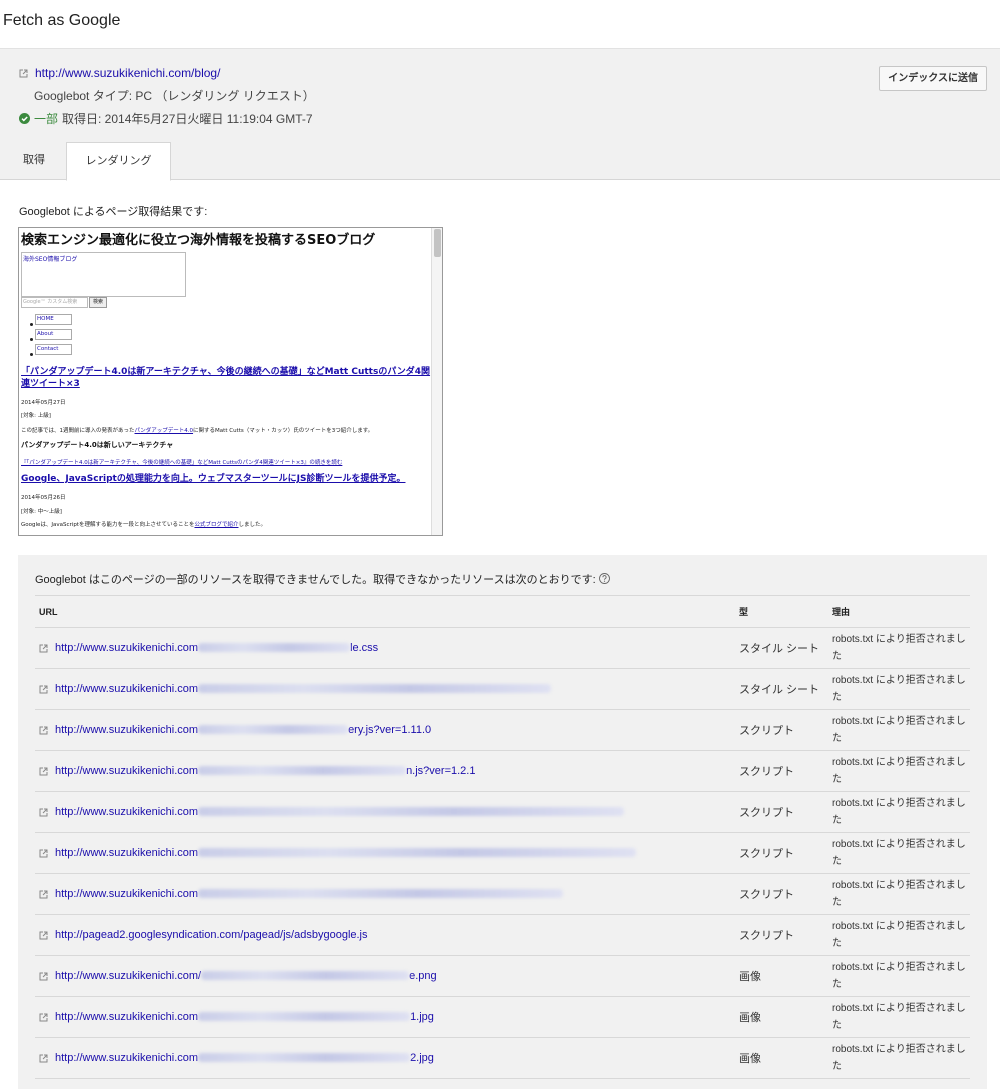 The width and height of the screenshot is (1000, 1089). Describe the element at coordinates (34, 160) in the screenshot. I see `tab-fetch: 取得` at that location.